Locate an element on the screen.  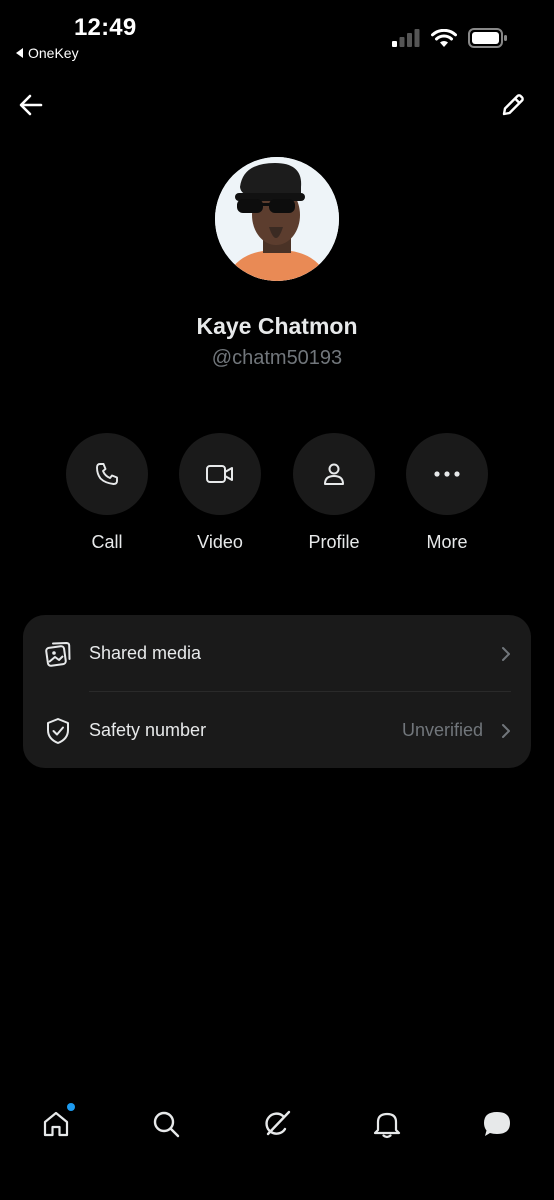
cellular-signal-icon is located at coordinates (406, 38).